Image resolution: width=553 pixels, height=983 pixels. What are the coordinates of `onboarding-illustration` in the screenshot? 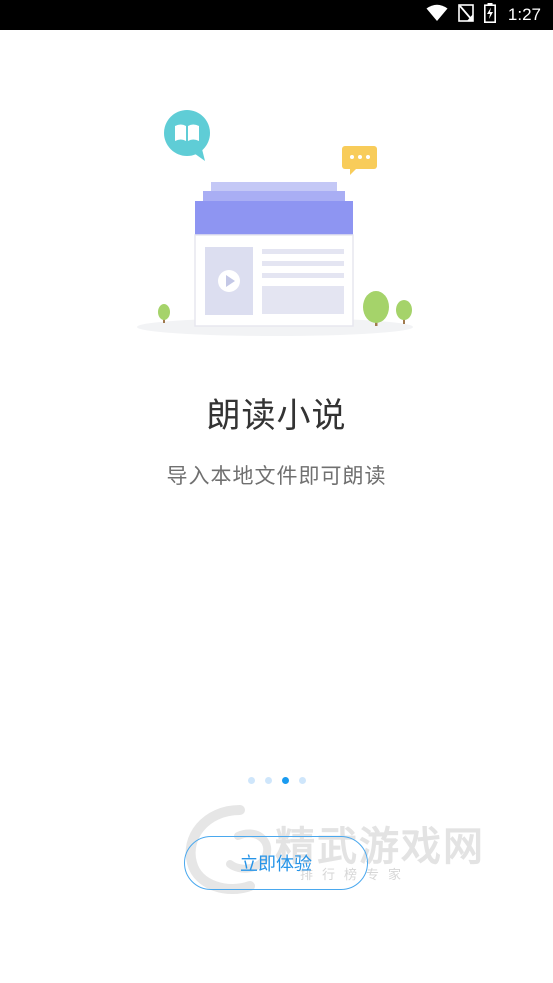 It's located at (280, 225).